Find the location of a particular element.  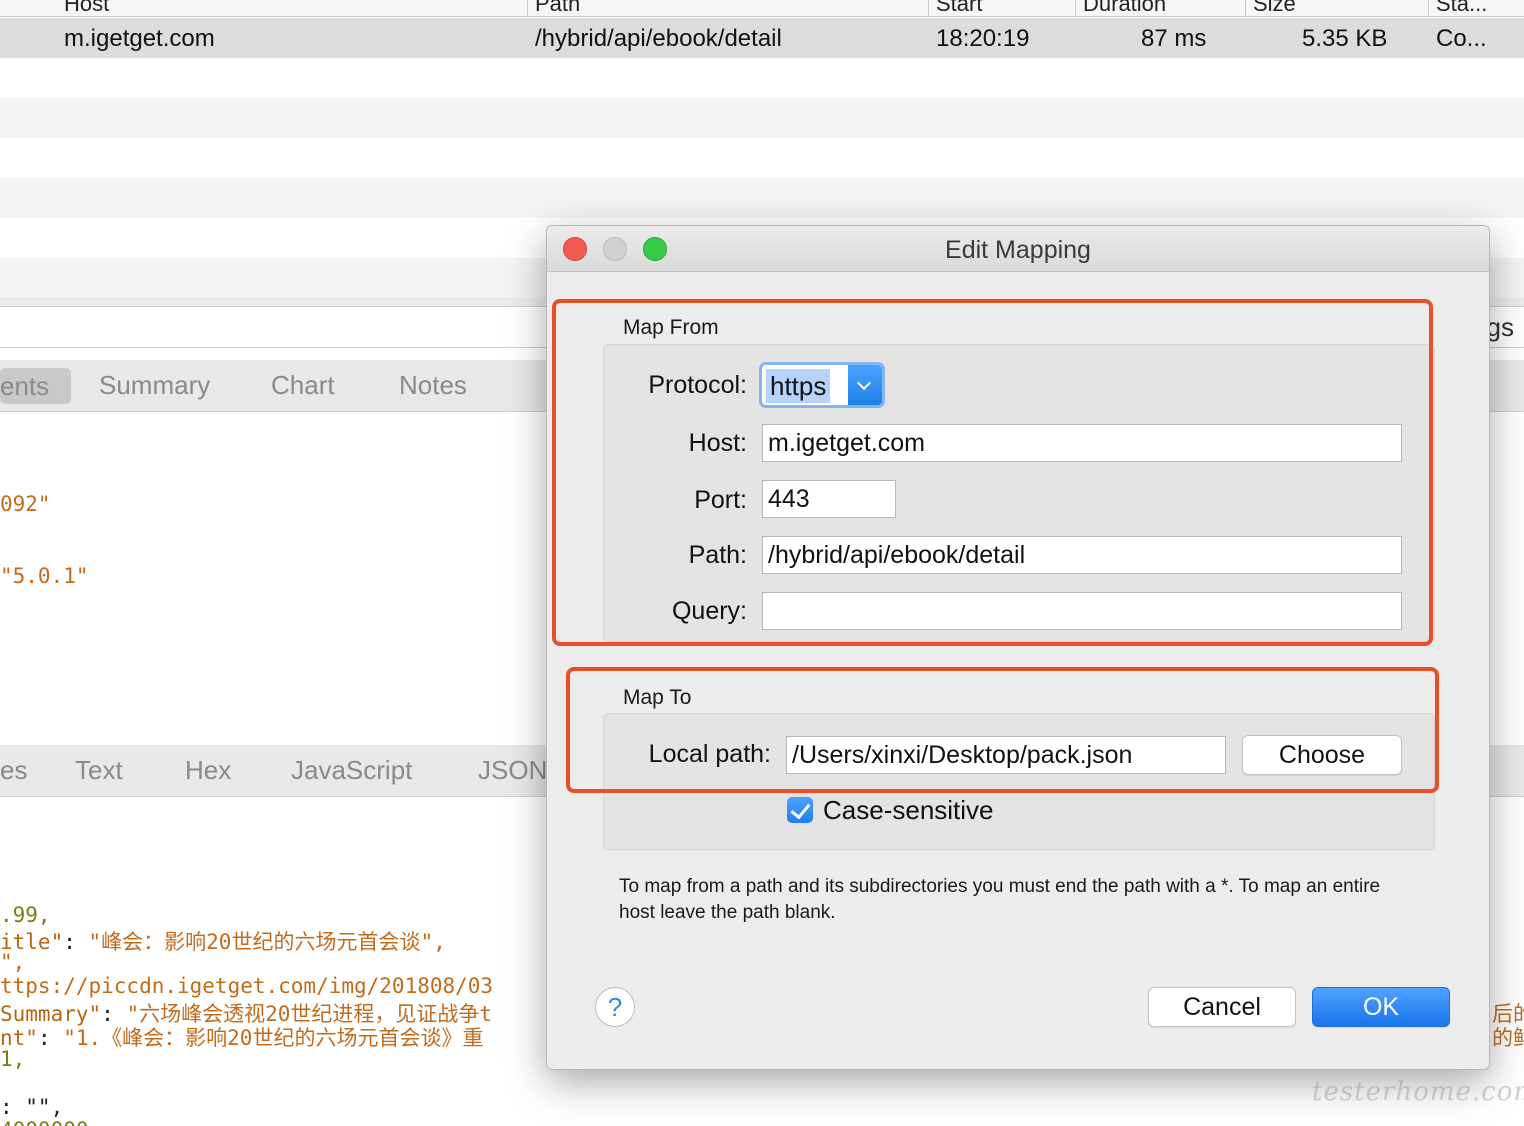

code-fragment-right: 的鲜 is located at coordinates (1508, 1038).